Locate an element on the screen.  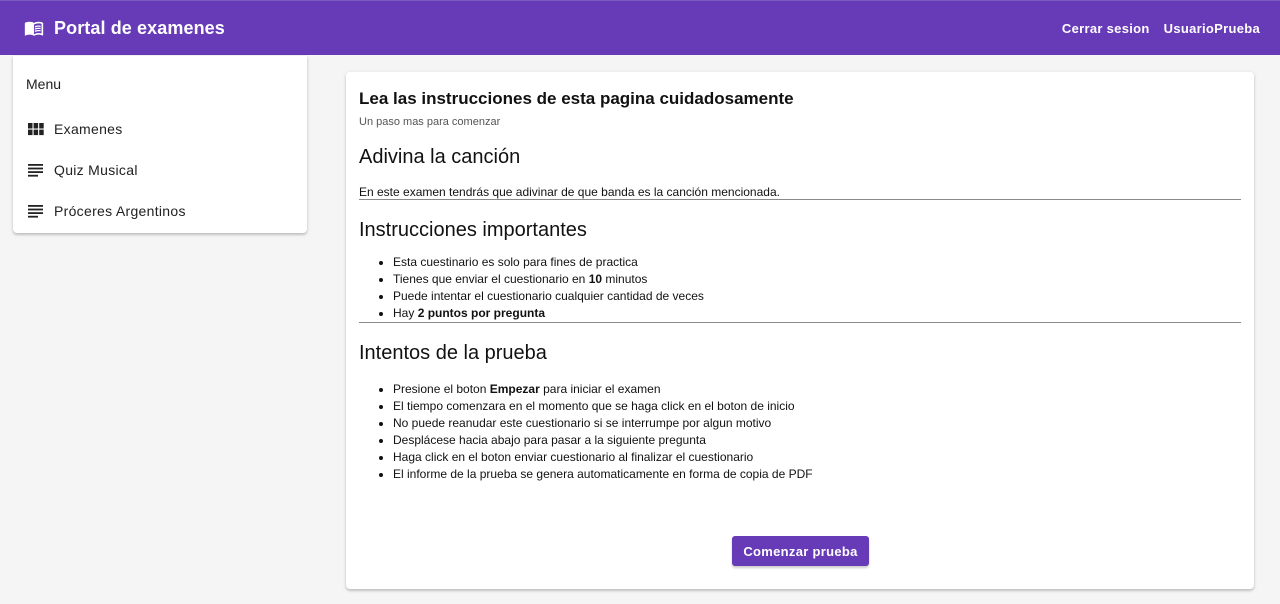
app-title: Portal de examenes is located at coordinates (139, 27).